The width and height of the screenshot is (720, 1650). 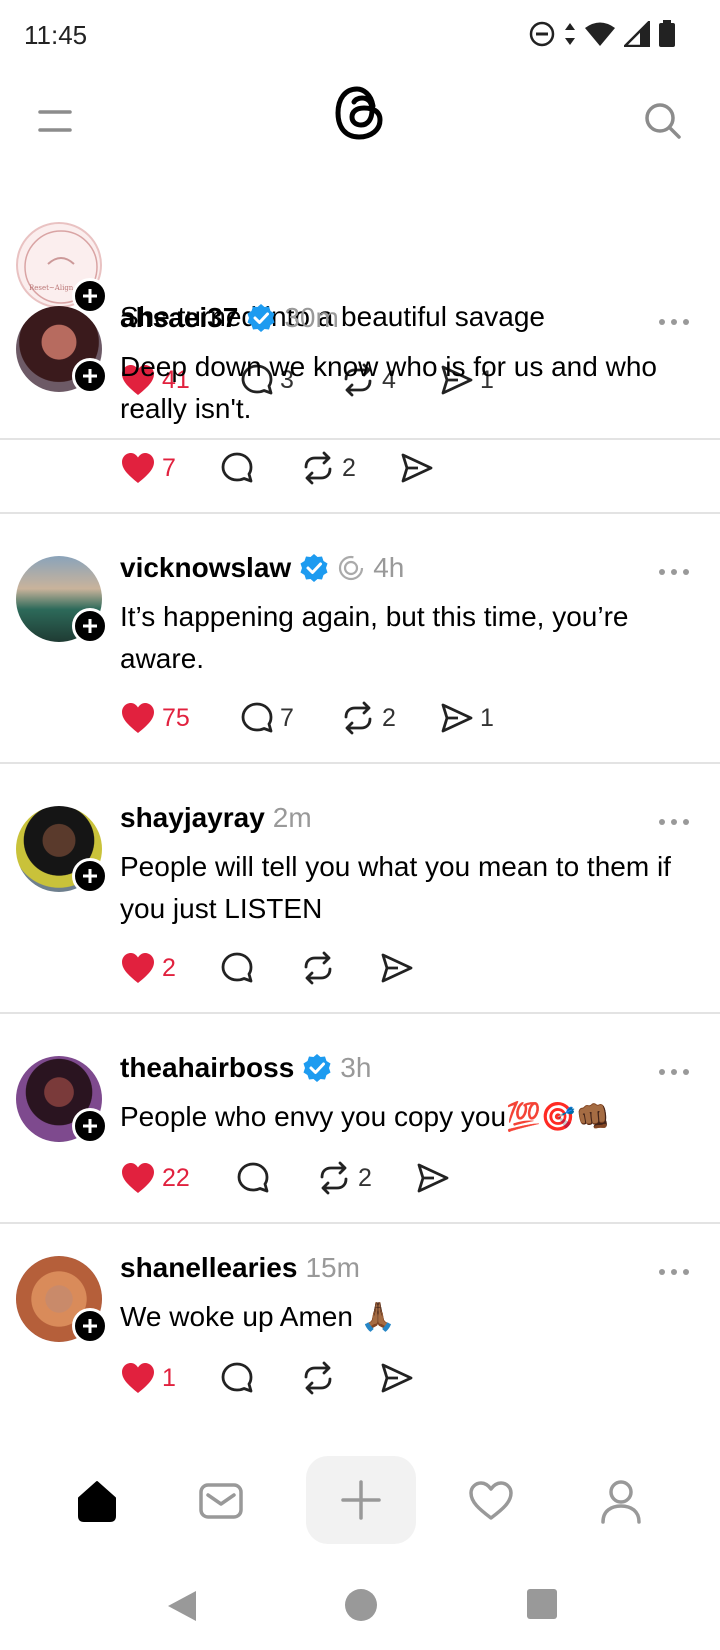 What do you see at coordinates (182, 1606) in the screenshot?
I see `back-icon` at bounding box center [182, 1606].